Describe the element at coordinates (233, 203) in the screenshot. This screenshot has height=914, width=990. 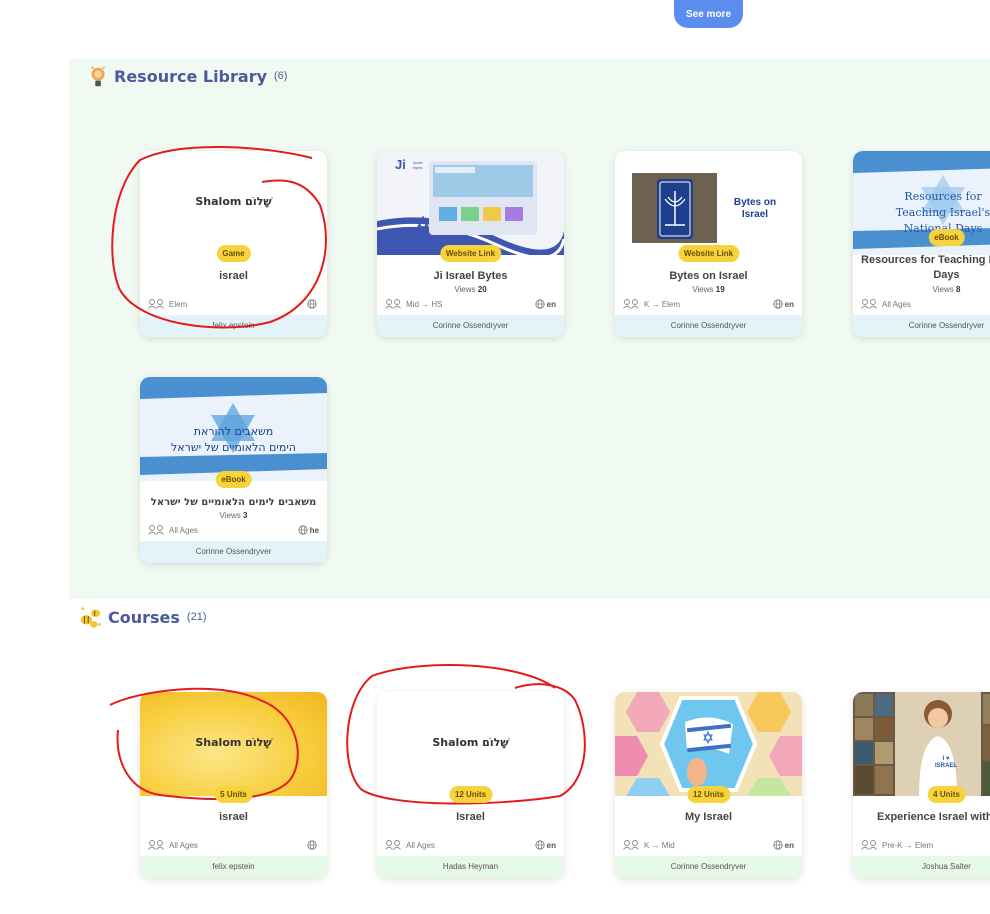
I see `card-thumbnail: Shalom שָׁלוֹם` at that location.